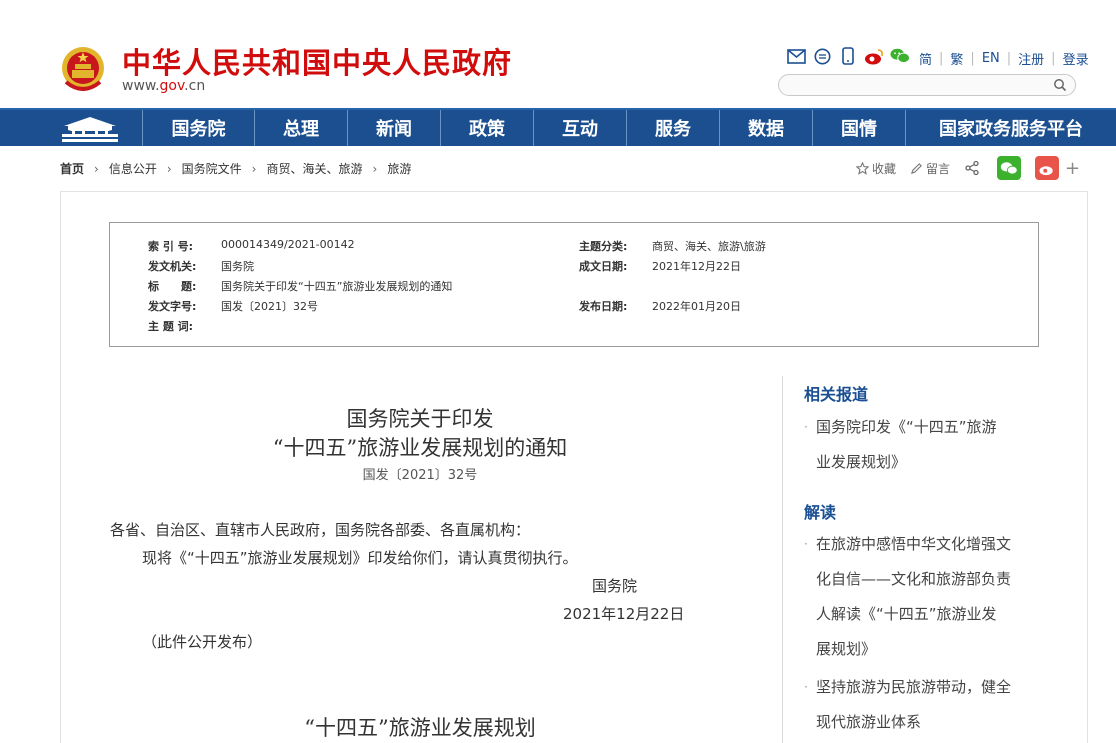 The image size is (1116, 743). I want to click on related-link-line: 业发展规划》, so click(861, 462).